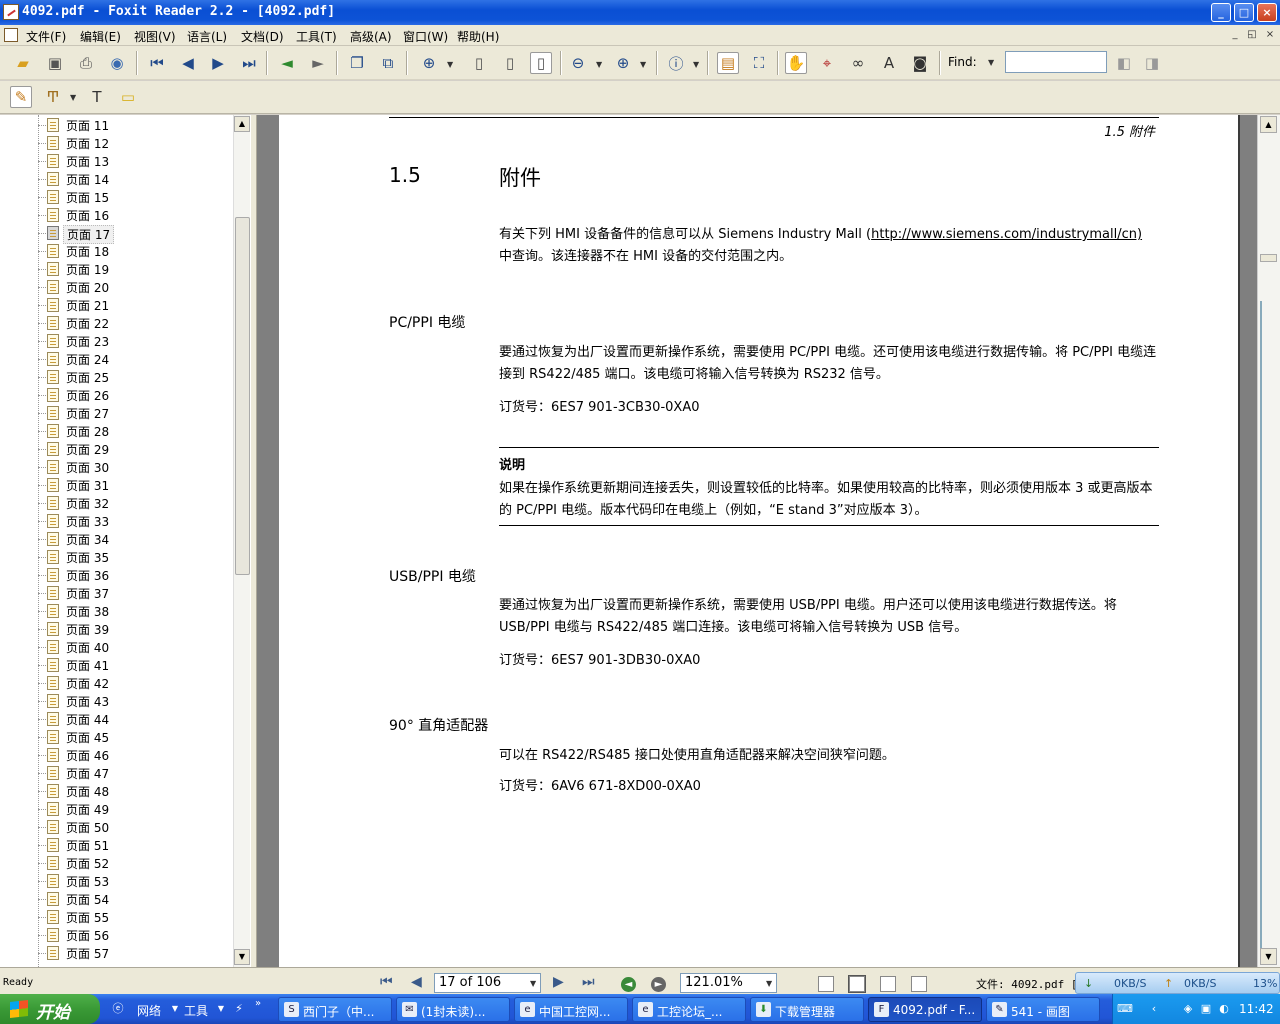 The width and height of the screenshot is (1280, 1024). What do you see at coordinates (1267, 12) in the screenshot?
I see `close-button: ×` at bounding box center [1267, 12].